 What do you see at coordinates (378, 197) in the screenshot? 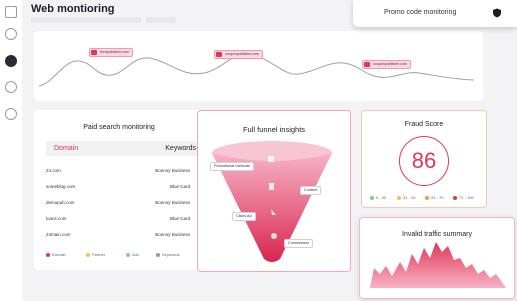
I see `fraud-legend-item: 0 - 30` at bounding box center [378, 197].